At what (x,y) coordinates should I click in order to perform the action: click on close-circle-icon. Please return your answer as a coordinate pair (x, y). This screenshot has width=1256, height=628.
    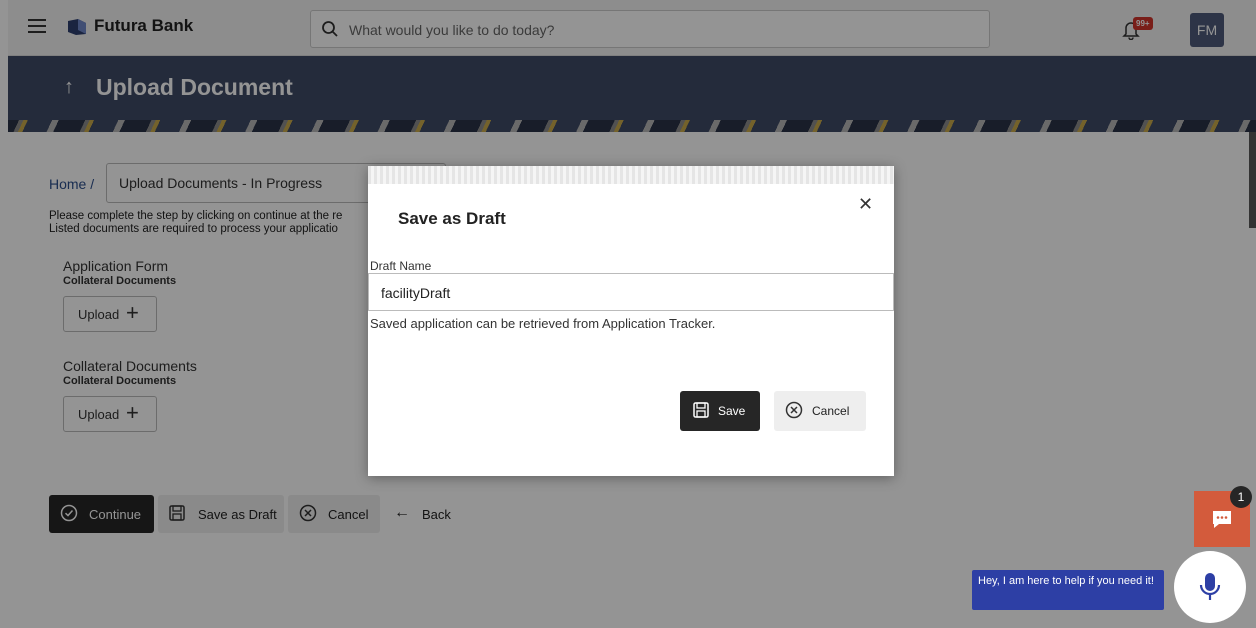
    Looking at the image, I should click on (794, 410).